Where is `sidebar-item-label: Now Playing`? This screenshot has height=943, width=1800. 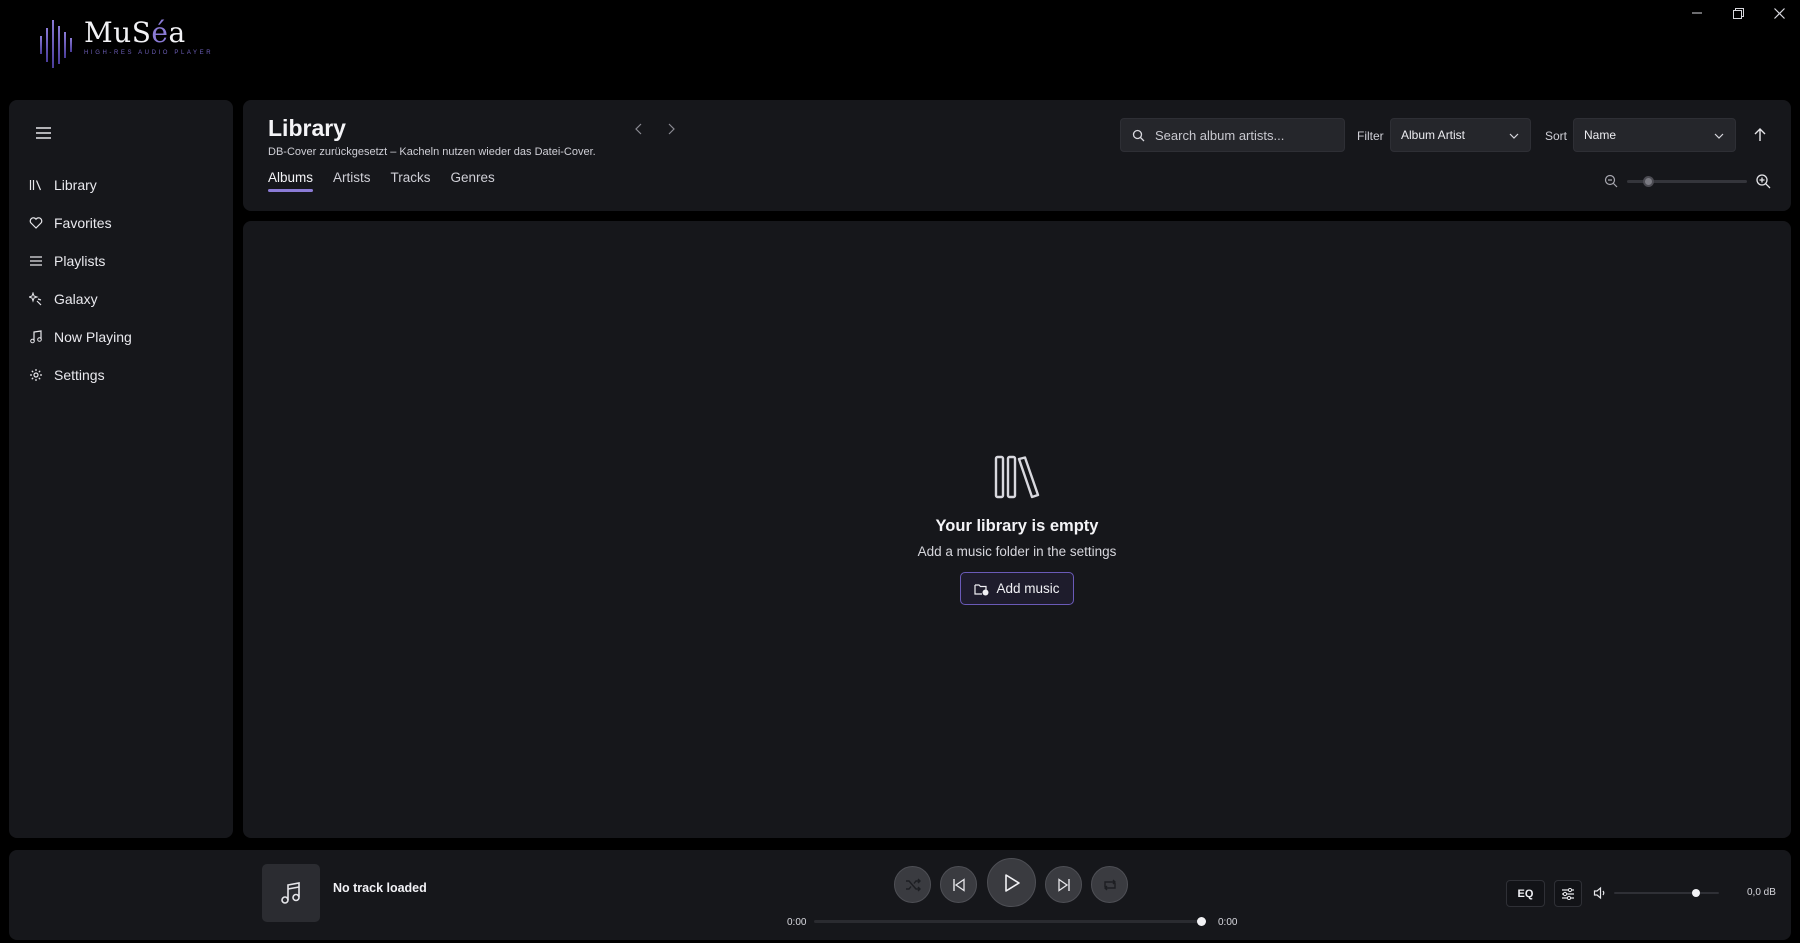 sidebar-item-label: Now Playing is located at coordinates (93, 337).